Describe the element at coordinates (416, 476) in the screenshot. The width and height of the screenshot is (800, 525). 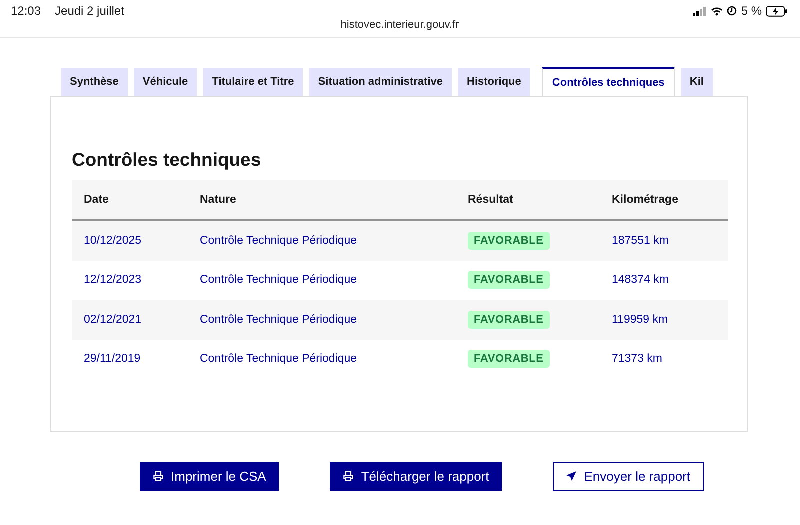
I see `print-button: Télécharger le rapport` at that location.